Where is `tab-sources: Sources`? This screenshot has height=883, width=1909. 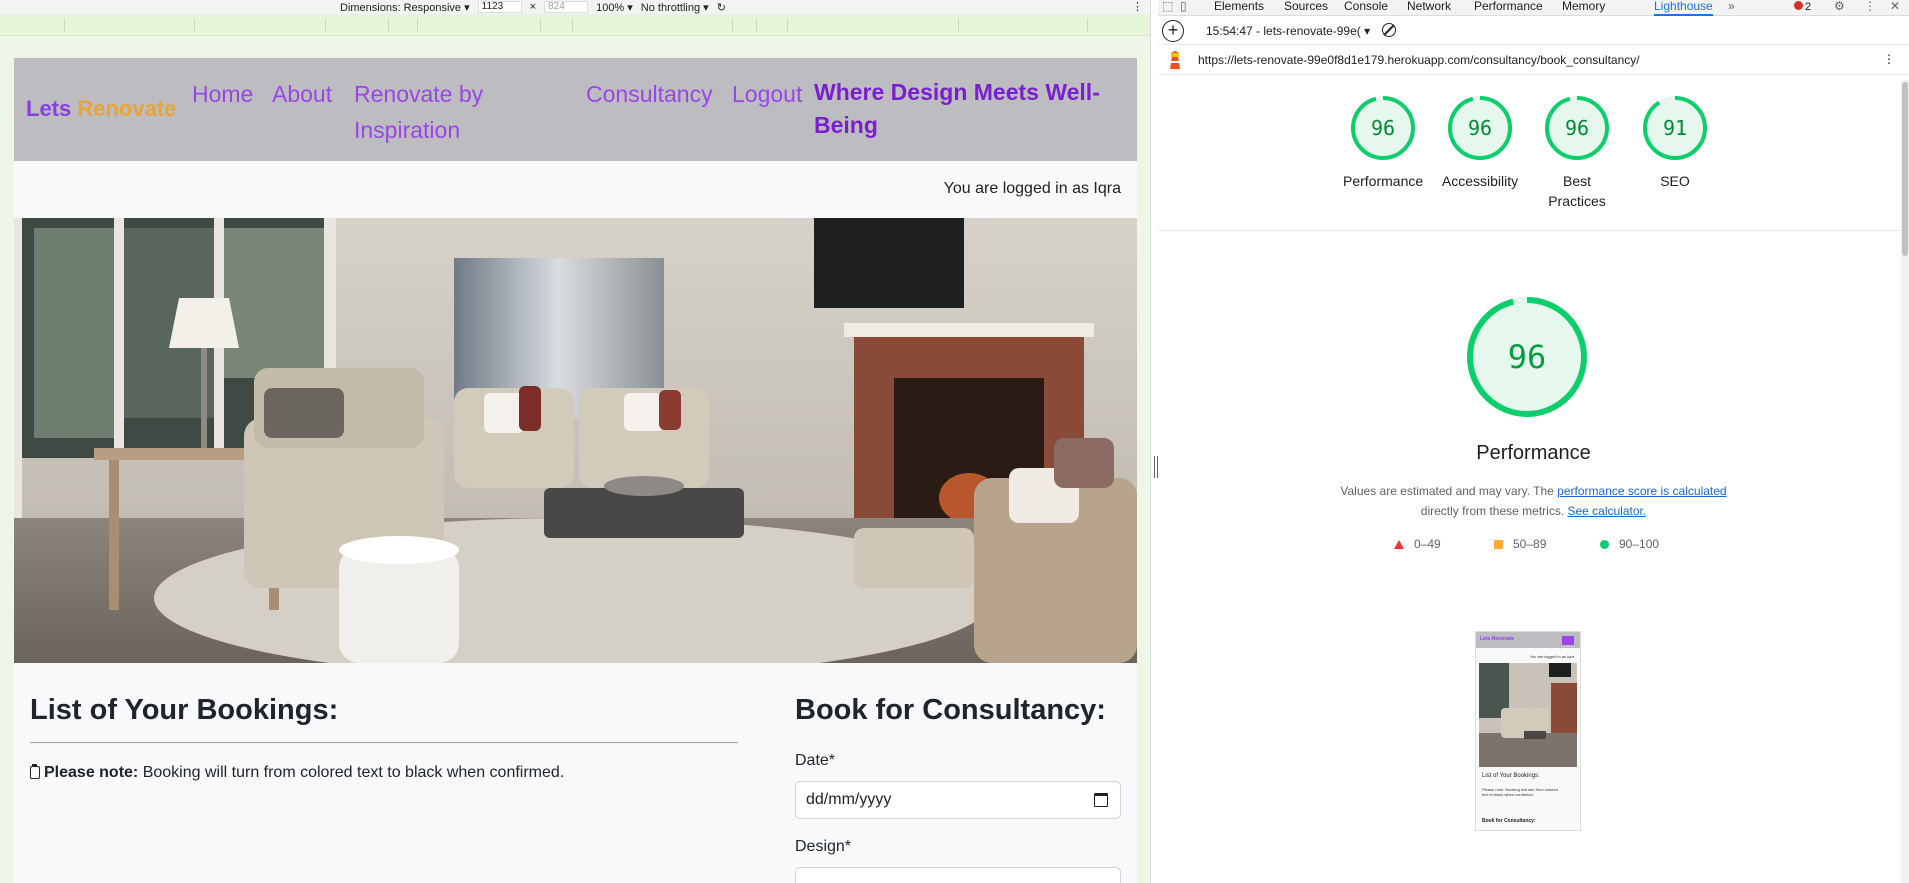
tab-sources: Sources is located at coordinates (1306, 8).